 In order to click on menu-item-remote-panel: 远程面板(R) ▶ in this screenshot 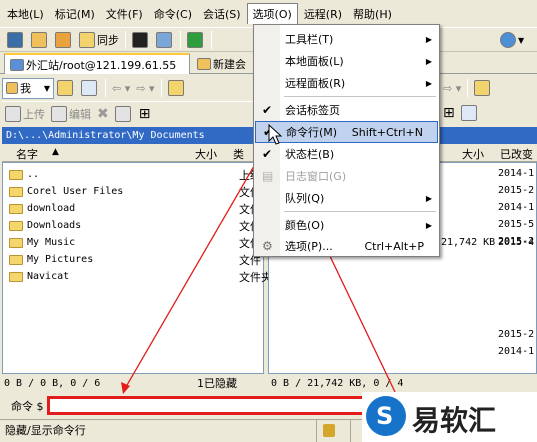, I will do `click(346, 83)`.